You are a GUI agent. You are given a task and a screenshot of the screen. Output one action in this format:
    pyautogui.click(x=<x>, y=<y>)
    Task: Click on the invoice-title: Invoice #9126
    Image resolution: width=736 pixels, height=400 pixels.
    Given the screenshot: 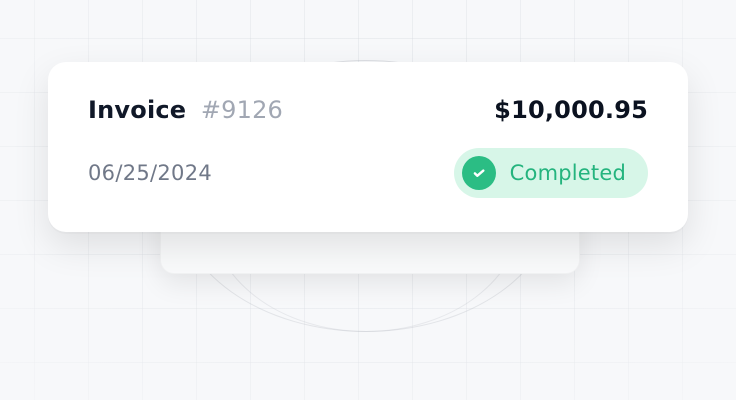 What is the action you would take?
    pyautogui.click(x=185, y=110)
    